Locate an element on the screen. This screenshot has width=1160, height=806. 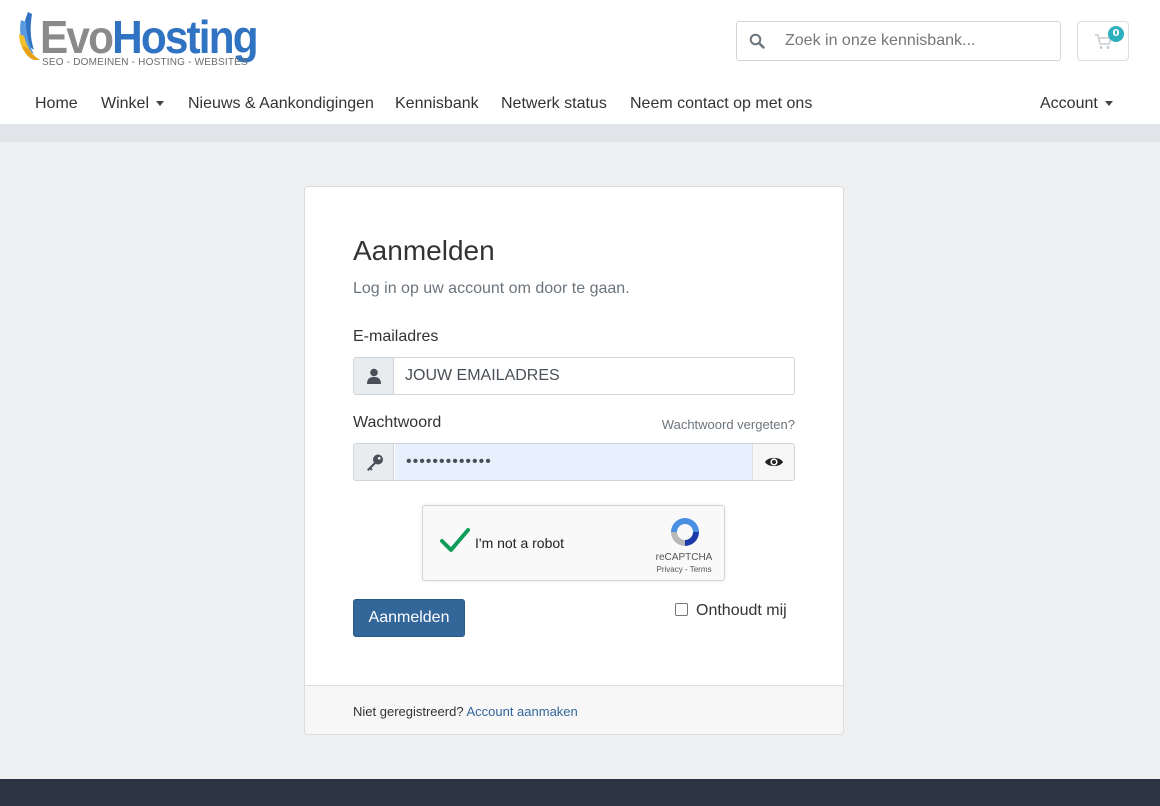
logo-wordmark: EvoHosting is located at coordinates (149, 37).